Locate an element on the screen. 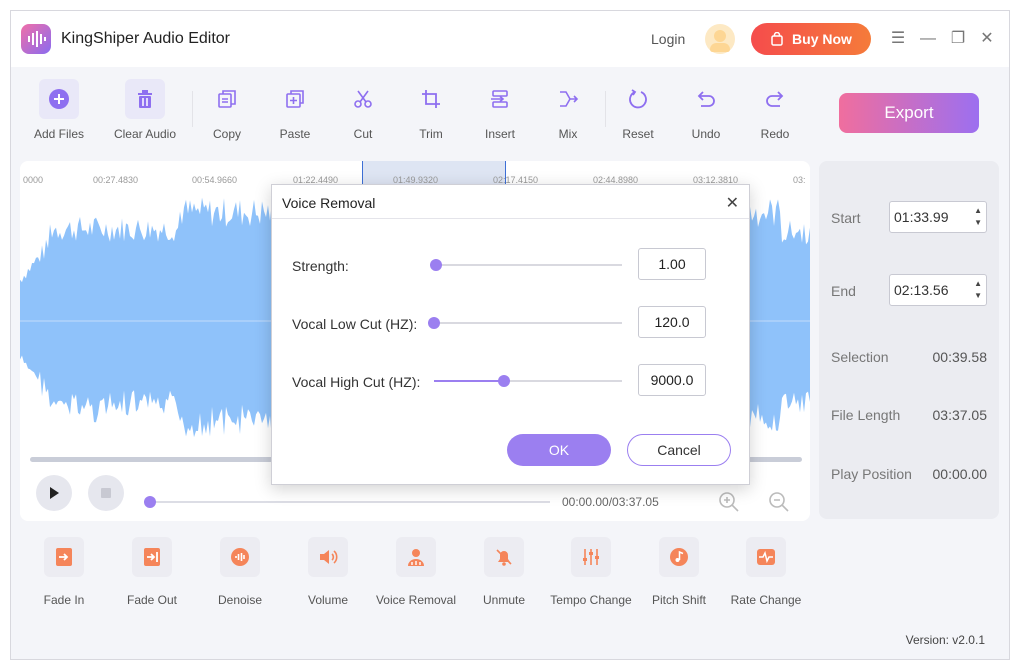  strength-label: Strength: is located at coordinates (320, 266).